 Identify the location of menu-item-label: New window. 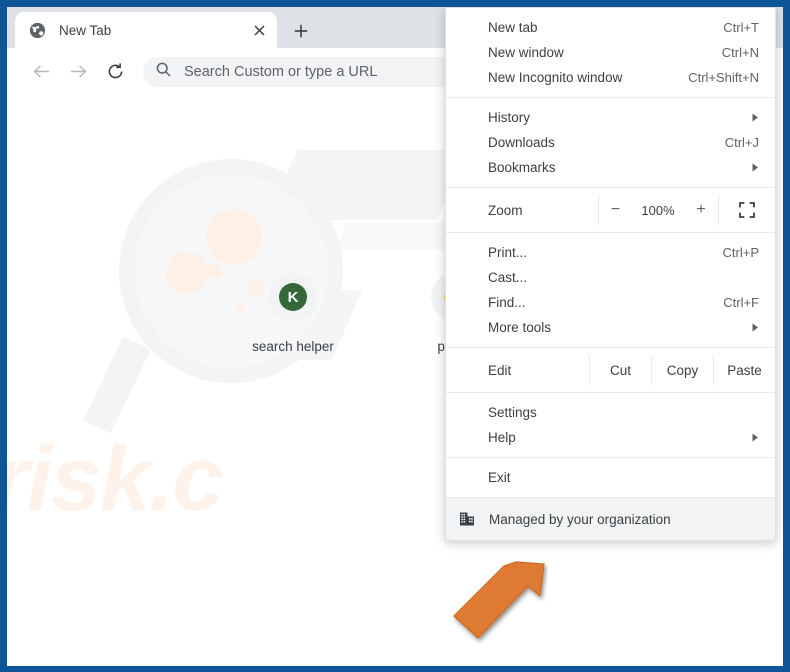
(526, 52).